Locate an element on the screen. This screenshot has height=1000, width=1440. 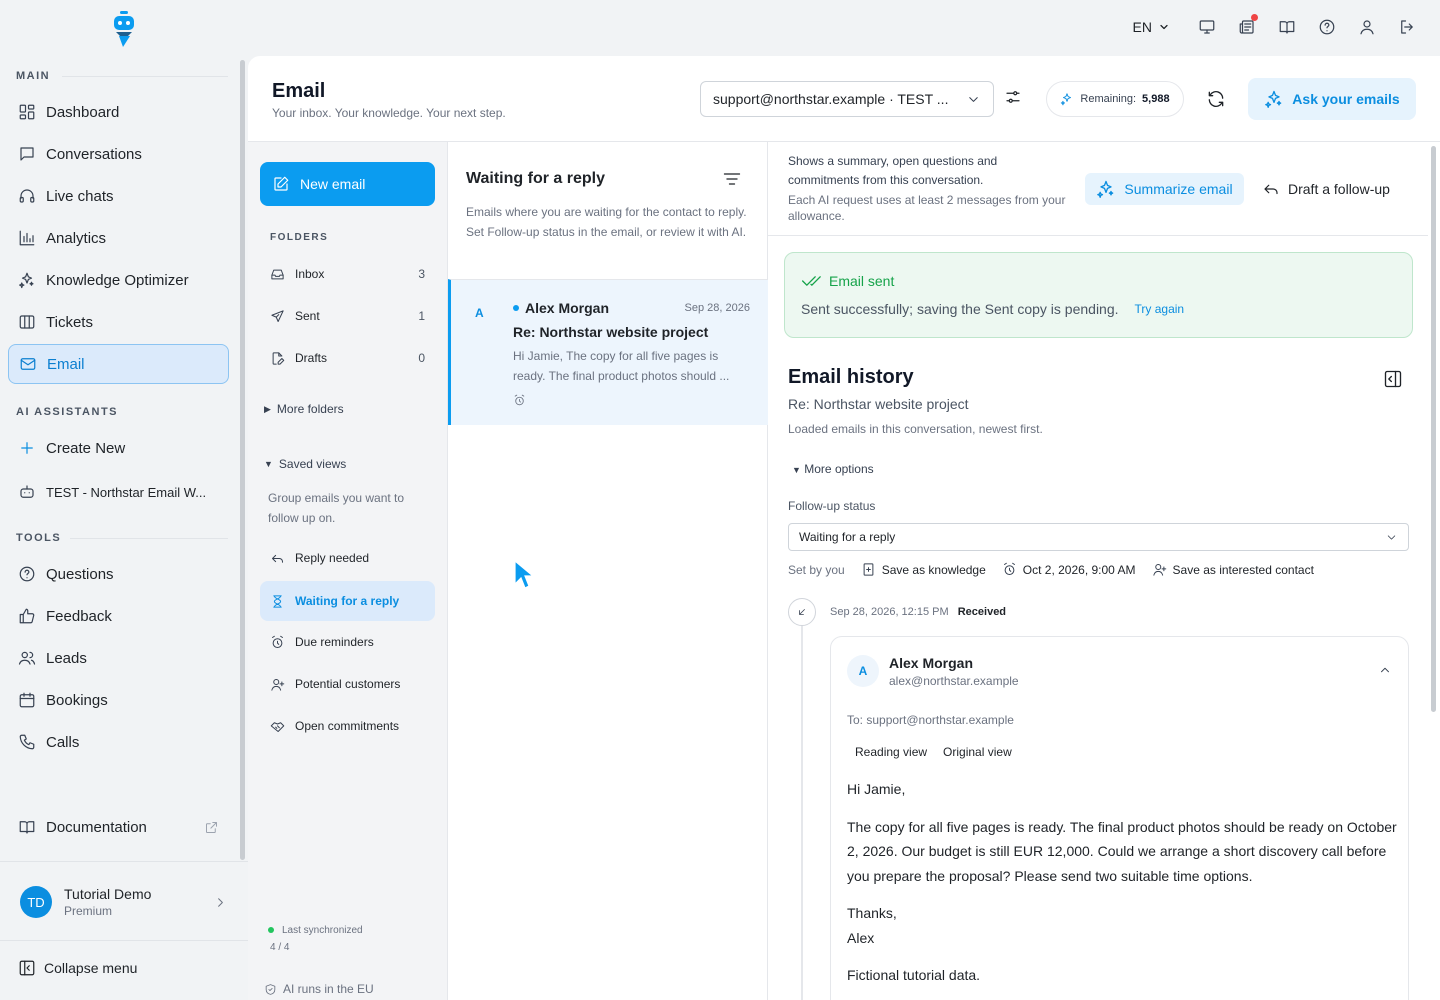
folder-label: Drafts is located at coordinates (311, 358).